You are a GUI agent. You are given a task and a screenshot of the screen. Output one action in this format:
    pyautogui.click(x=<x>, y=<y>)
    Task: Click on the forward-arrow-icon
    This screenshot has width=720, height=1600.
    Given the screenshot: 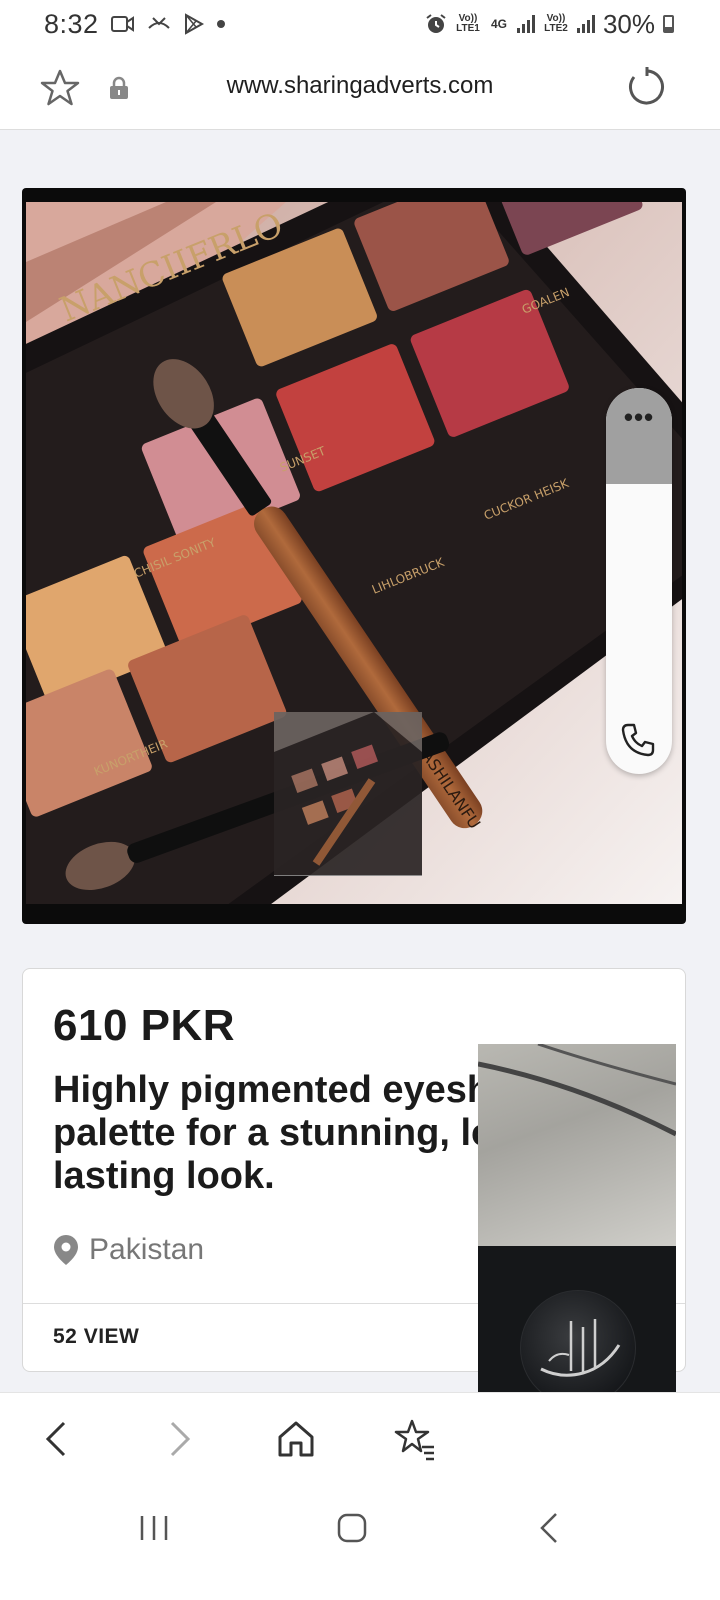 What is the action you would take?
    pyautogui.click(x=178, y=1439)
    